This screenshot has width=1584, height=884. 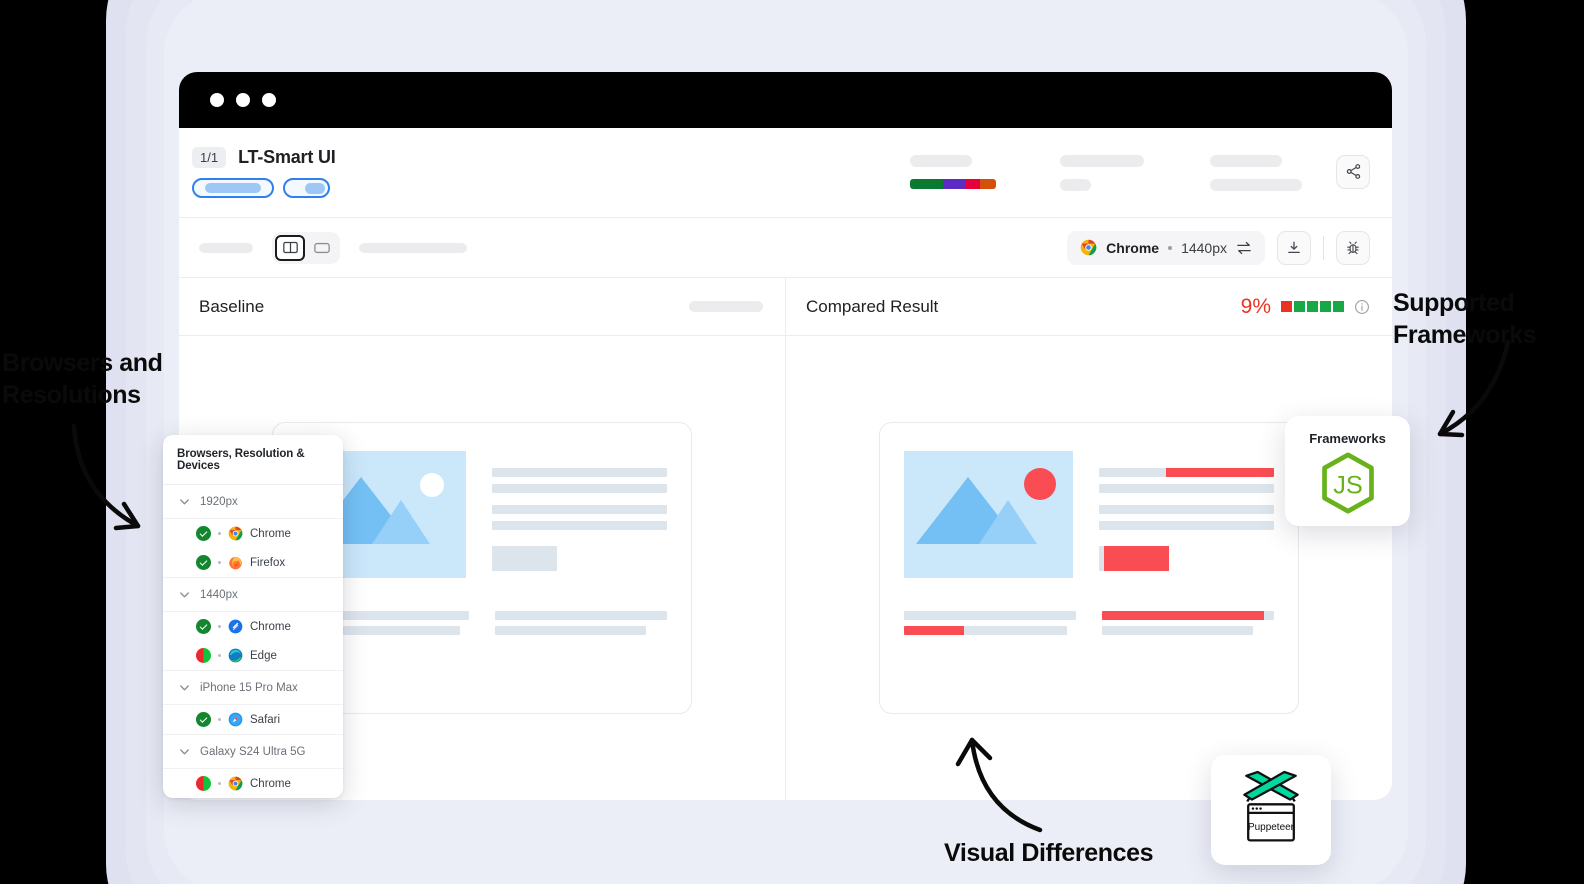 What do you see at coordinates (1186, 514) in the screenshot?
I see `compared-text-block` at bounding box center [1186, 514].